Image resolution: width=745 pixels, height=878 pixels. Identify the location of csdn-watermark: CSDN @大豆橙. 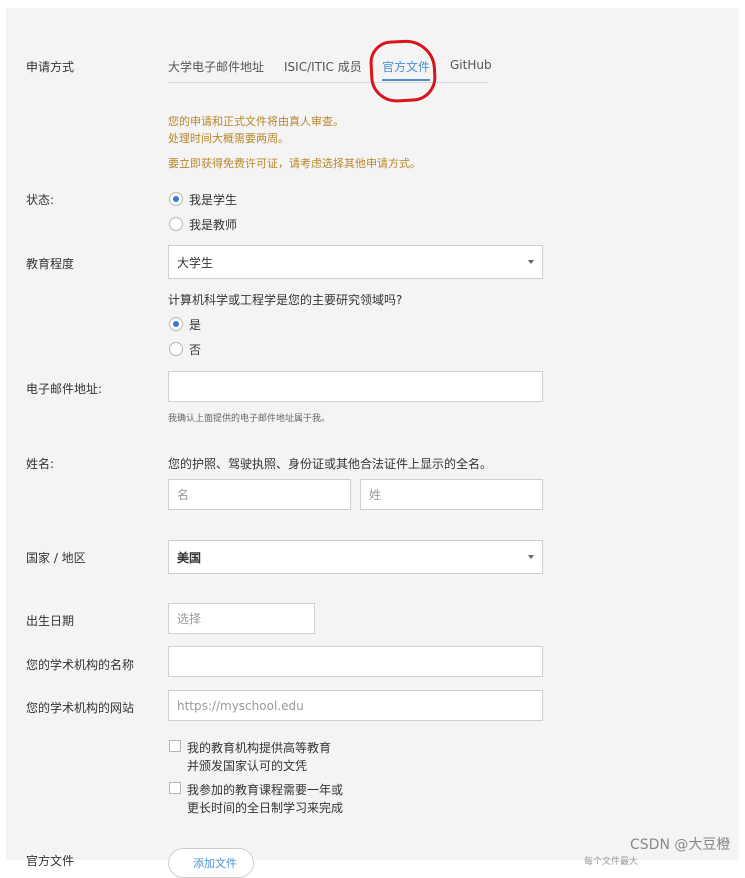
(680, 845).